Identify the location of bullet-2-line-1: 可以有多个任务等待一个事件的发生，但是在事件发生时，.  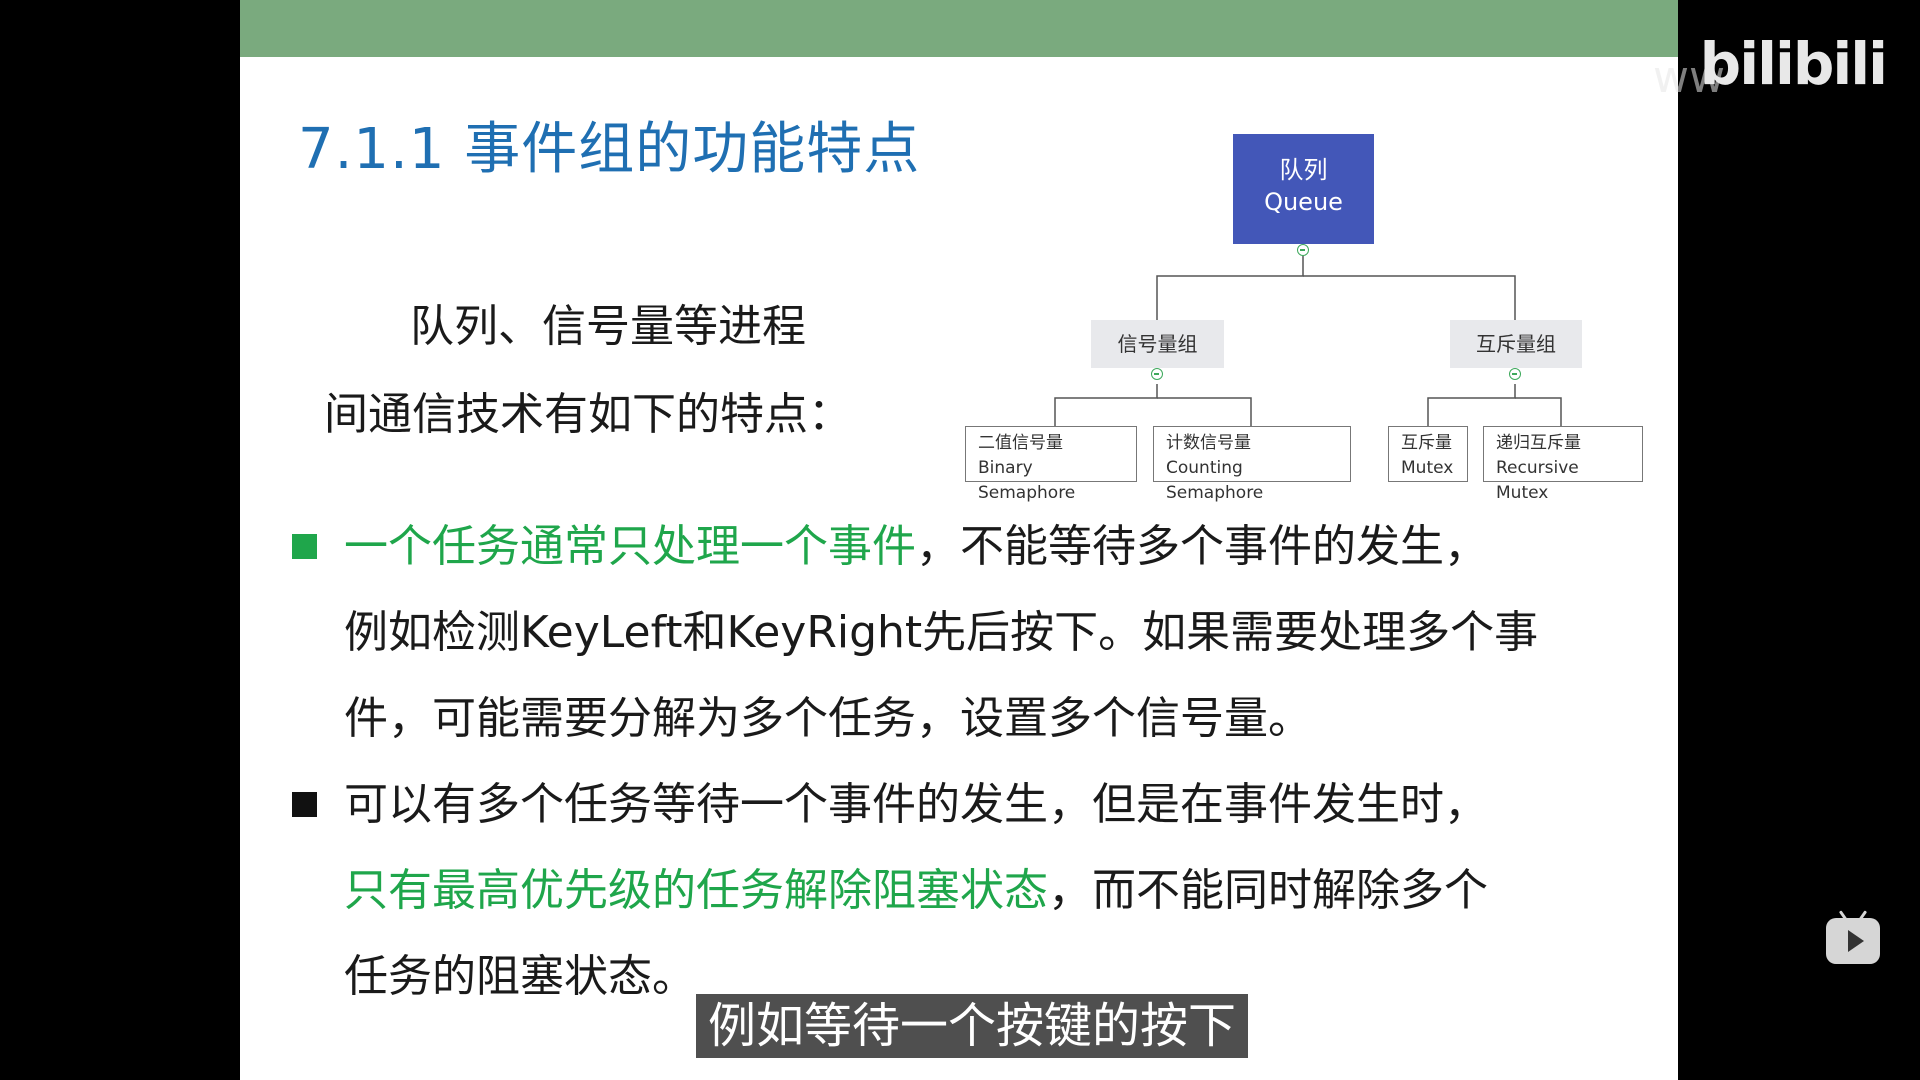
(916, 804).